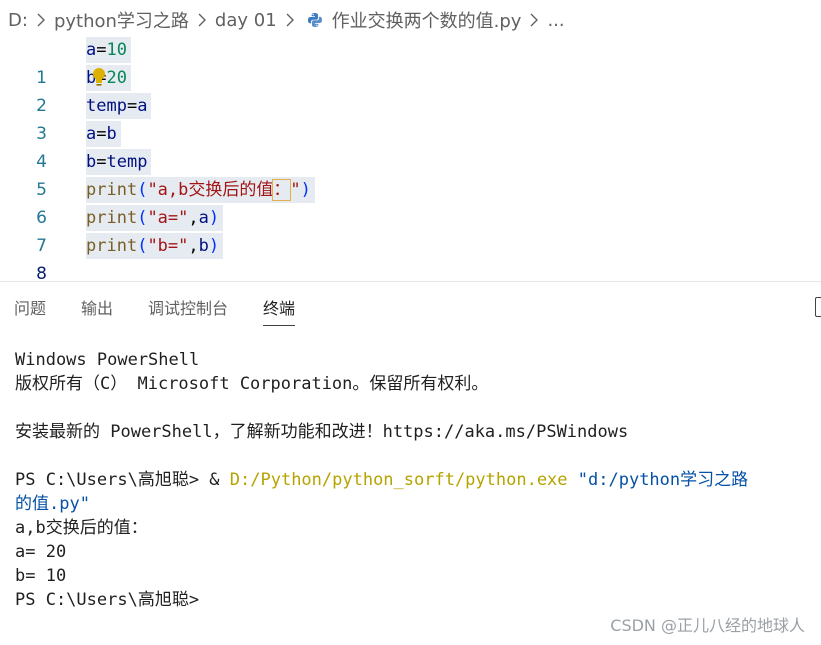  Describe the element at coordinates (112, 480) in the screenshot. I see `terminal-prompt: PS C:\Users\高旭聪>` at that location.